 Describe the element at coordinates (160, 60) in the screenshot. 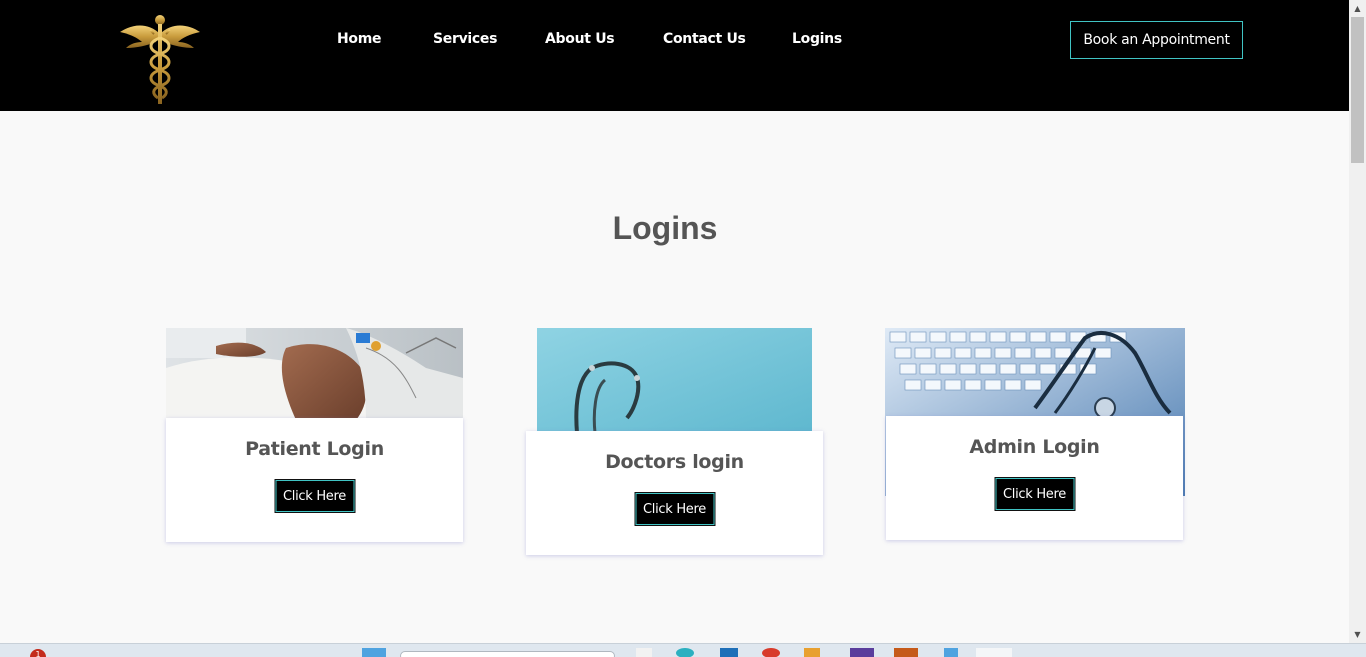

I see `caduceus-logo-icon` at that location.